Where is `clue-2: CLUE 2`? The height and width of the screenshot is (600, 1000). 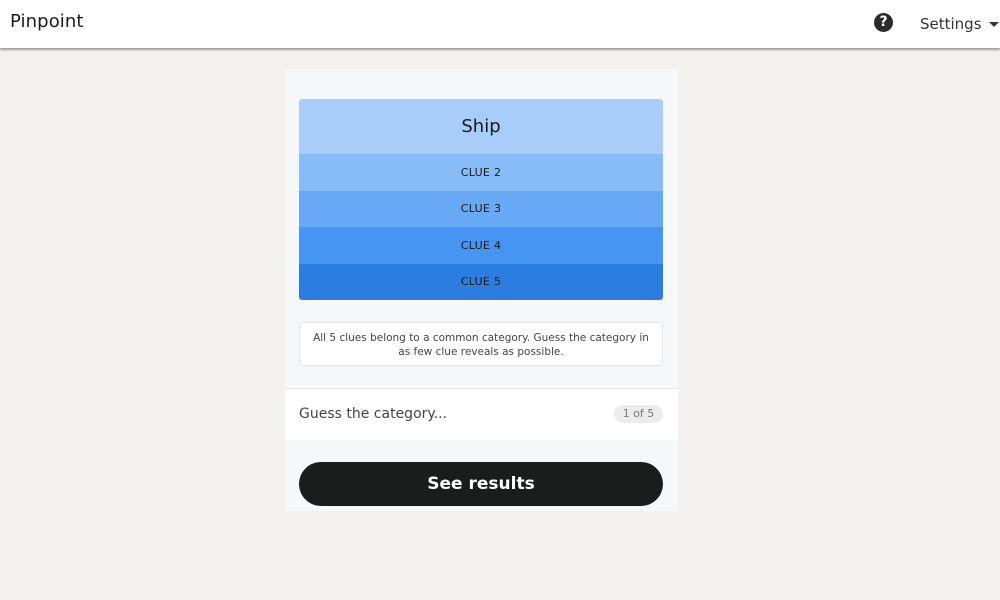 clue-2: CLUE 2 is located at coordinates (481, 172).